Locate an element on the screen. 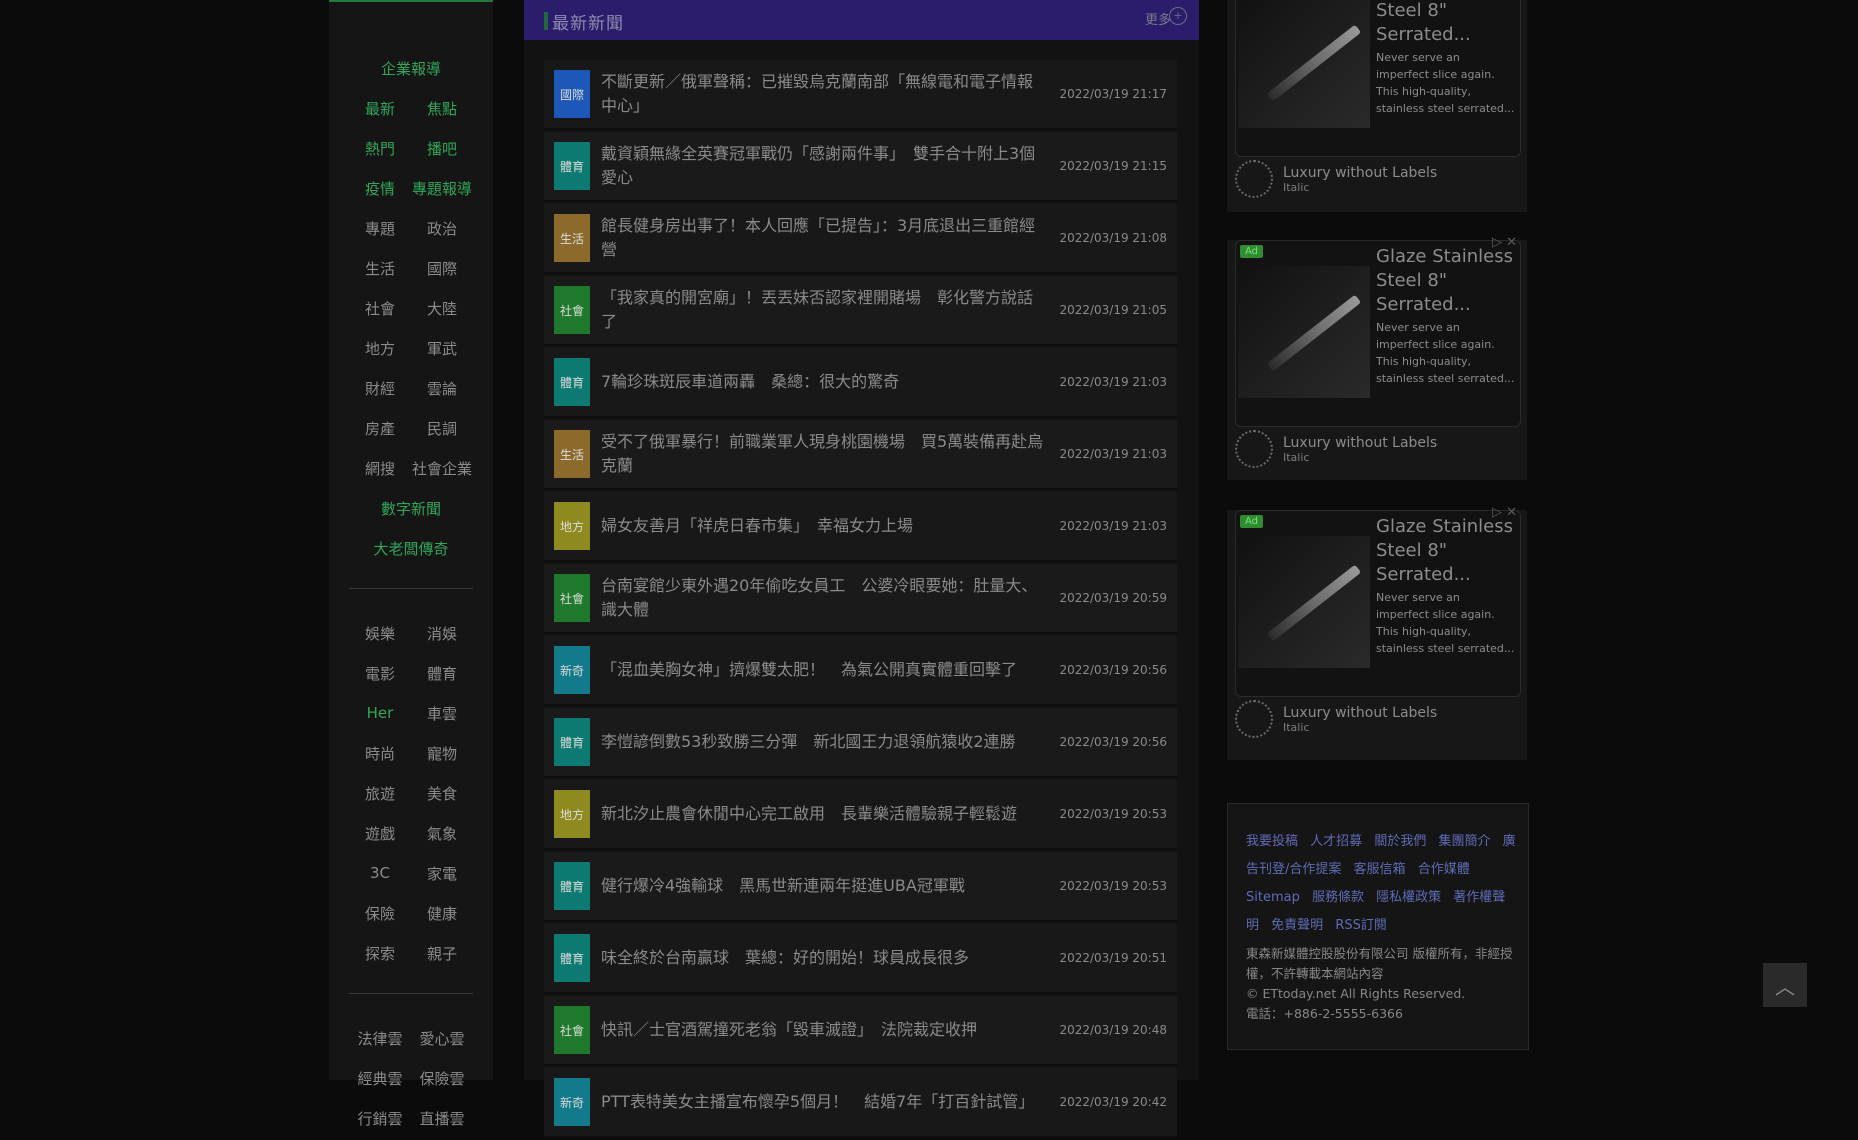  news-title-link: 味全終於台南贏球 葉總：好的開始！球員成長很多 is located at coordinates (823, 958).